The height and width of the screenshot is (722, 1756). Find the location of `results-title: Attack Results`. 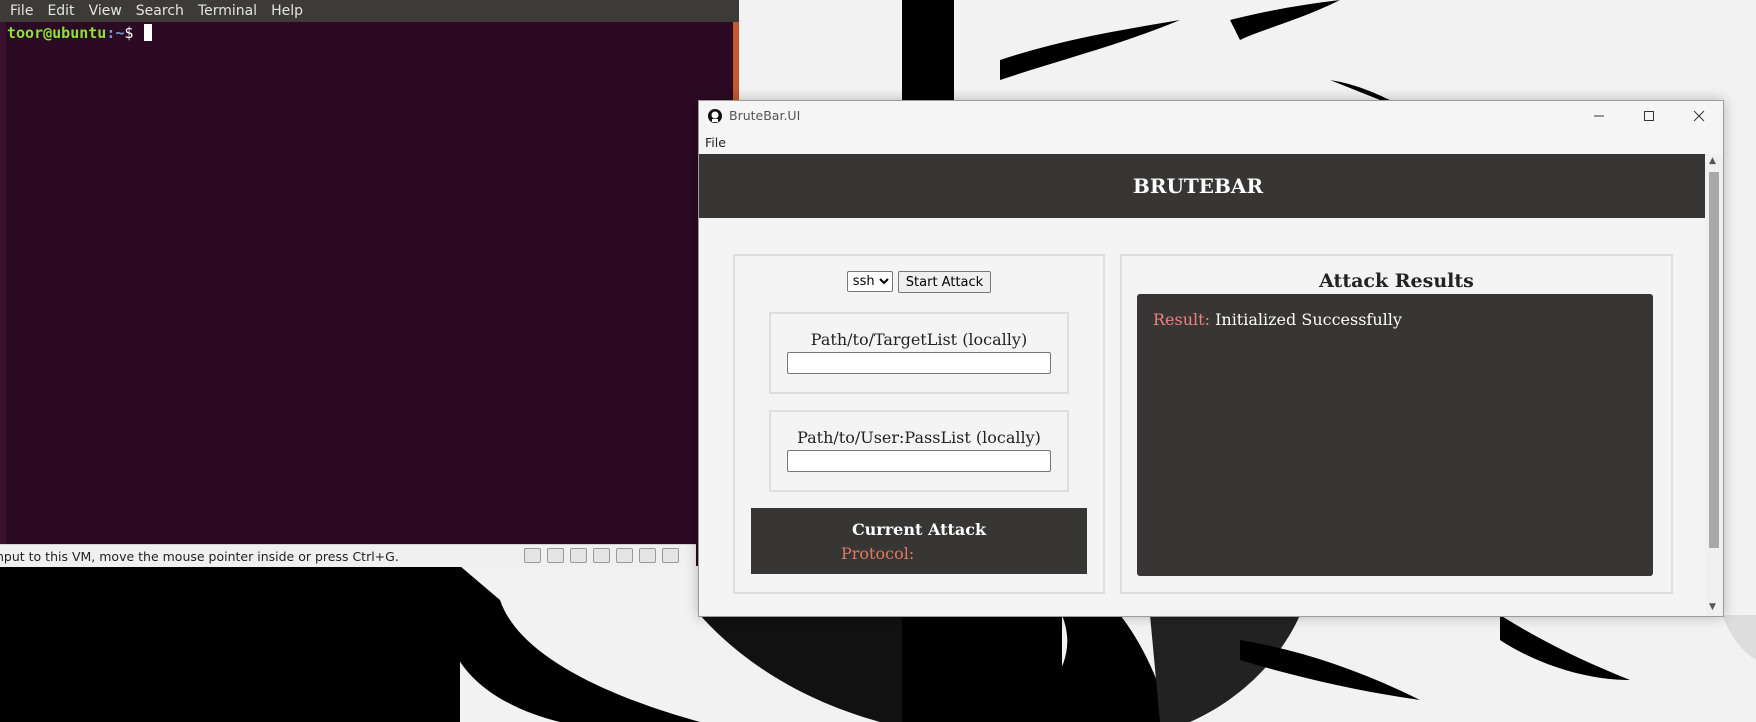

results-title: Attack Results is located at coordinates (1396, 281).